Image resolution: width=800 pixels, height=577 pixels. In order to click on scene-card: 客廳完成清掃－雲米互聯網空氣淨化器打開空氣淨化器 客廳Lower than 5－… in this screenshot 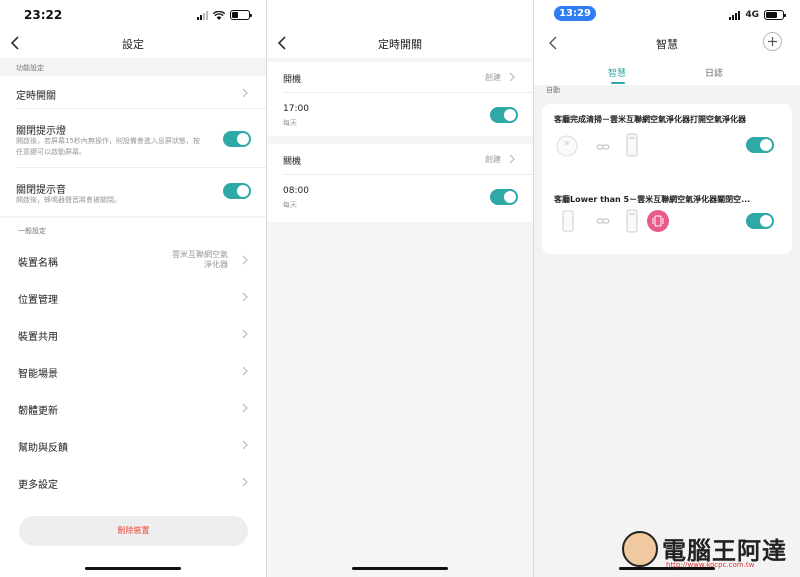, I will do `click(667, 179)`.